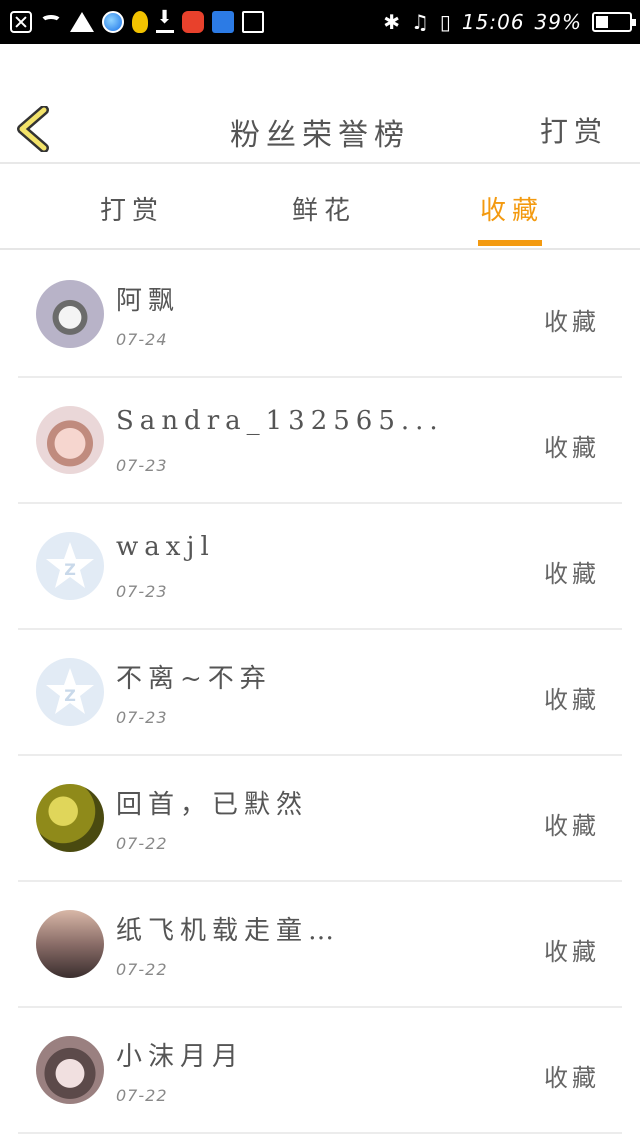 The image size is (640, 1138). I want to click on user-name: 小沫月月, so click(180, 1057).